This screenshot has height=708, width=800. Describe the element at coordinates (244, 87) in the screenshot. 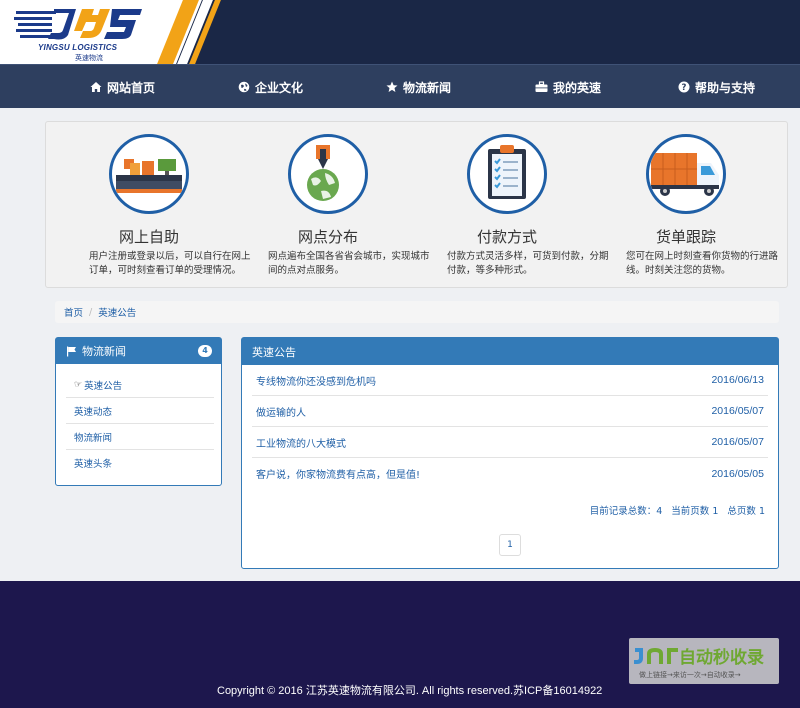

I see `globe-icon` at that location.